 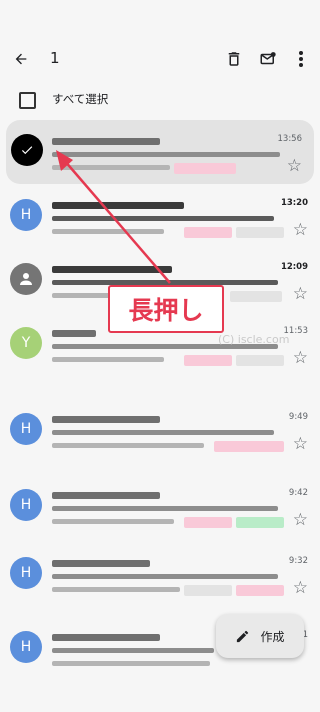 I want to click on email-time: 9:42, so click(x=298, y=493).